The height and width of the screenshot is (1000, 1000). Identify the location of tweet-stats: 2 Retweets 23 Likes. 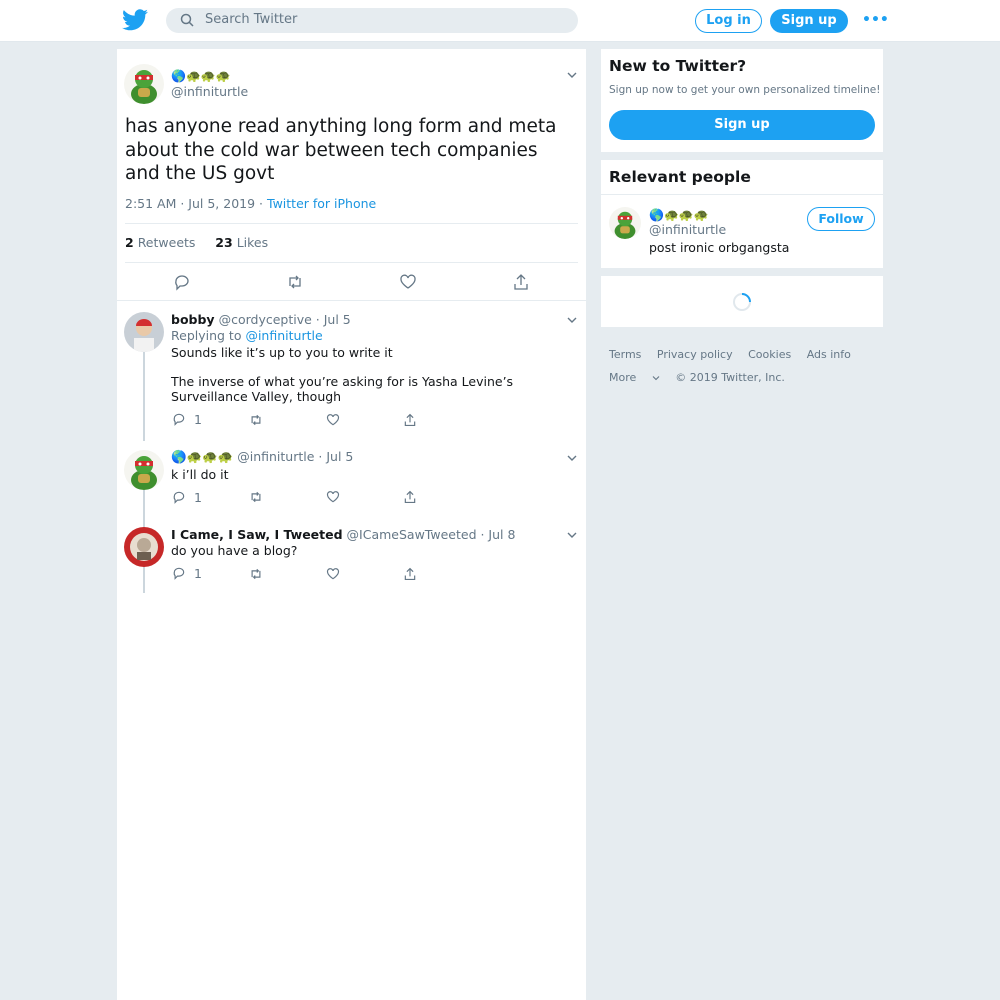
(196, 242).